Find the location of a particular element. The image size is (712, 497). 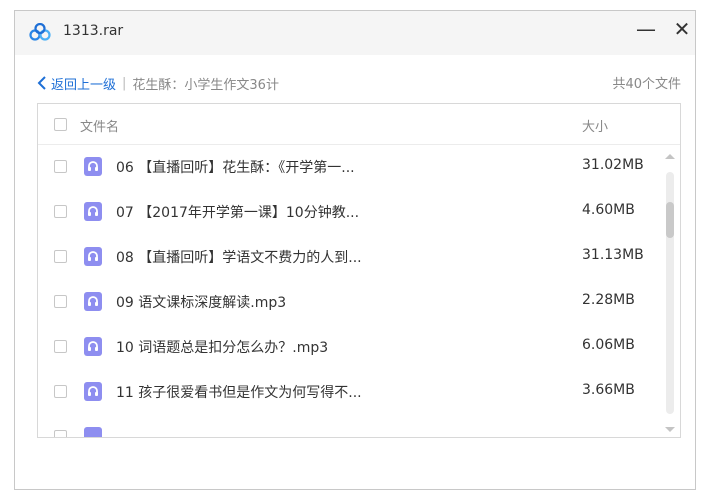

table-header: 文件名 大小 is located at coordinates (359, 124).